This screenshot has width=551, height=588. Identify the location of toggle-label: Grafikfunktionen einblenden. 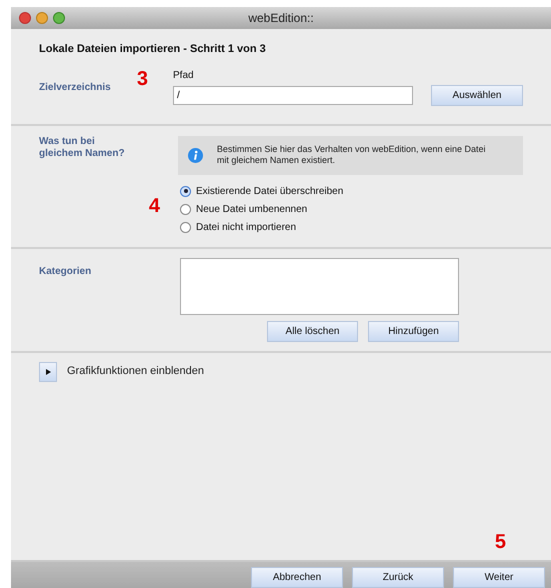
(135, 372).